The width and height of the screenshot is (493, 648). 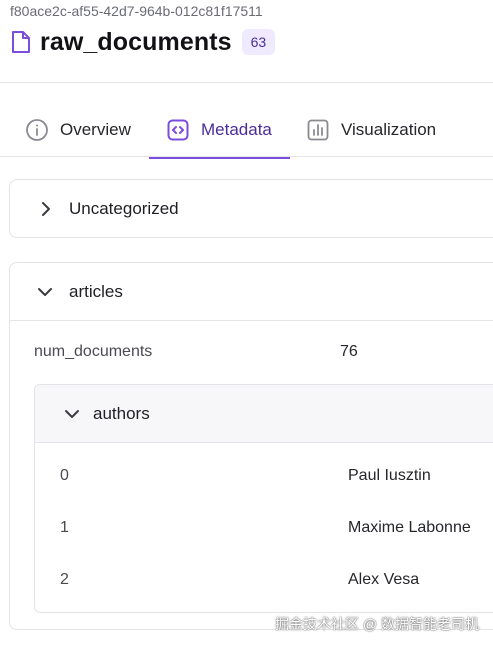 I want to click on bar-chart-icon, so click(x=318, y=130).